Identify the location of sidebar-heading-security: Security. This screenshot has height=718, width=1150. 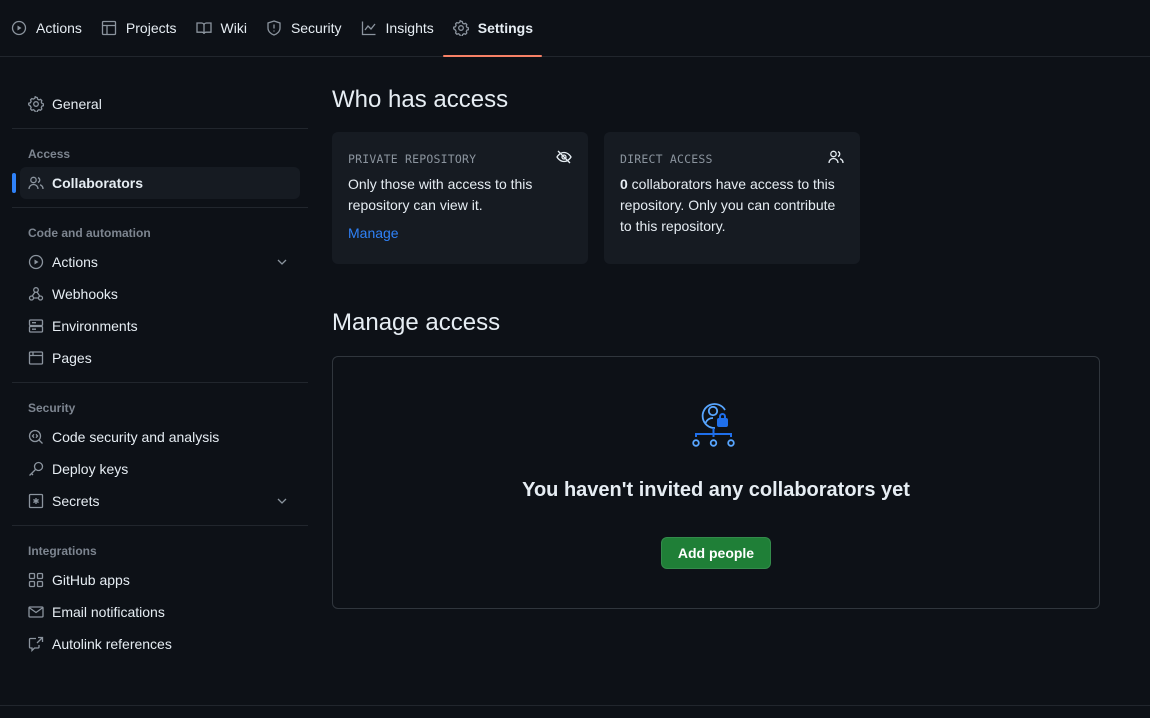
(52, 408).